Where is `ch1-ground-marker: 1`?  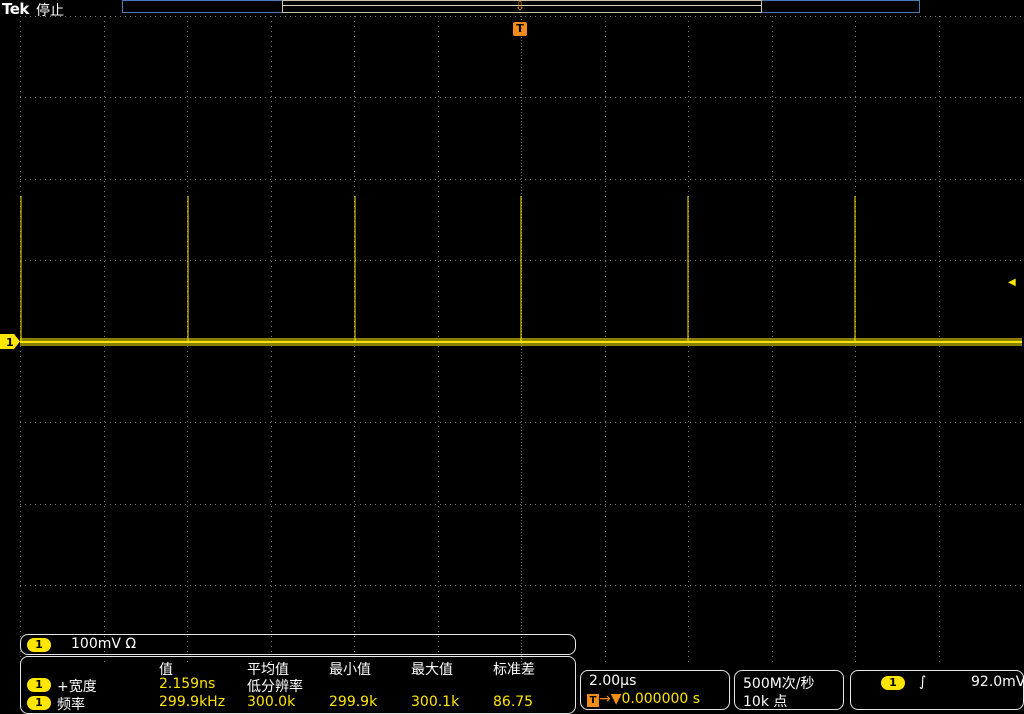 ch1-ground-marker: 1 is located at coordinates (10, 341).